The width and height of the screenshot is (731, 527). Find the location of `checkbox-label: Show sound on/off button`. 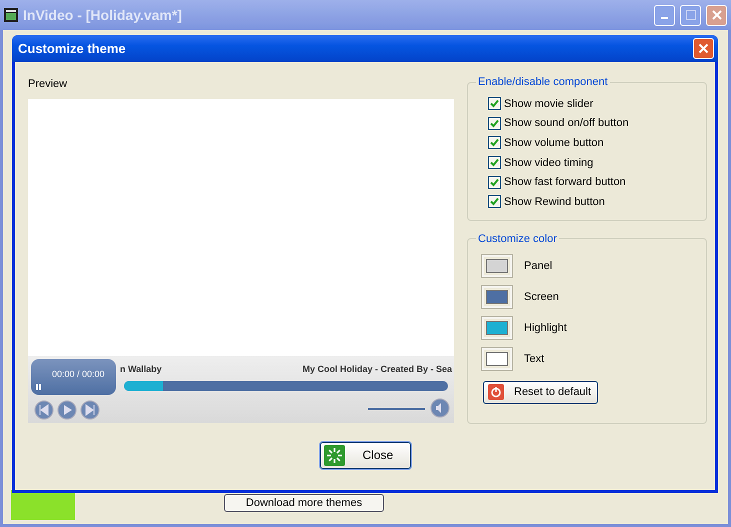

checkbox-label: Show sound on/off button is located at coordinates (566, 123).